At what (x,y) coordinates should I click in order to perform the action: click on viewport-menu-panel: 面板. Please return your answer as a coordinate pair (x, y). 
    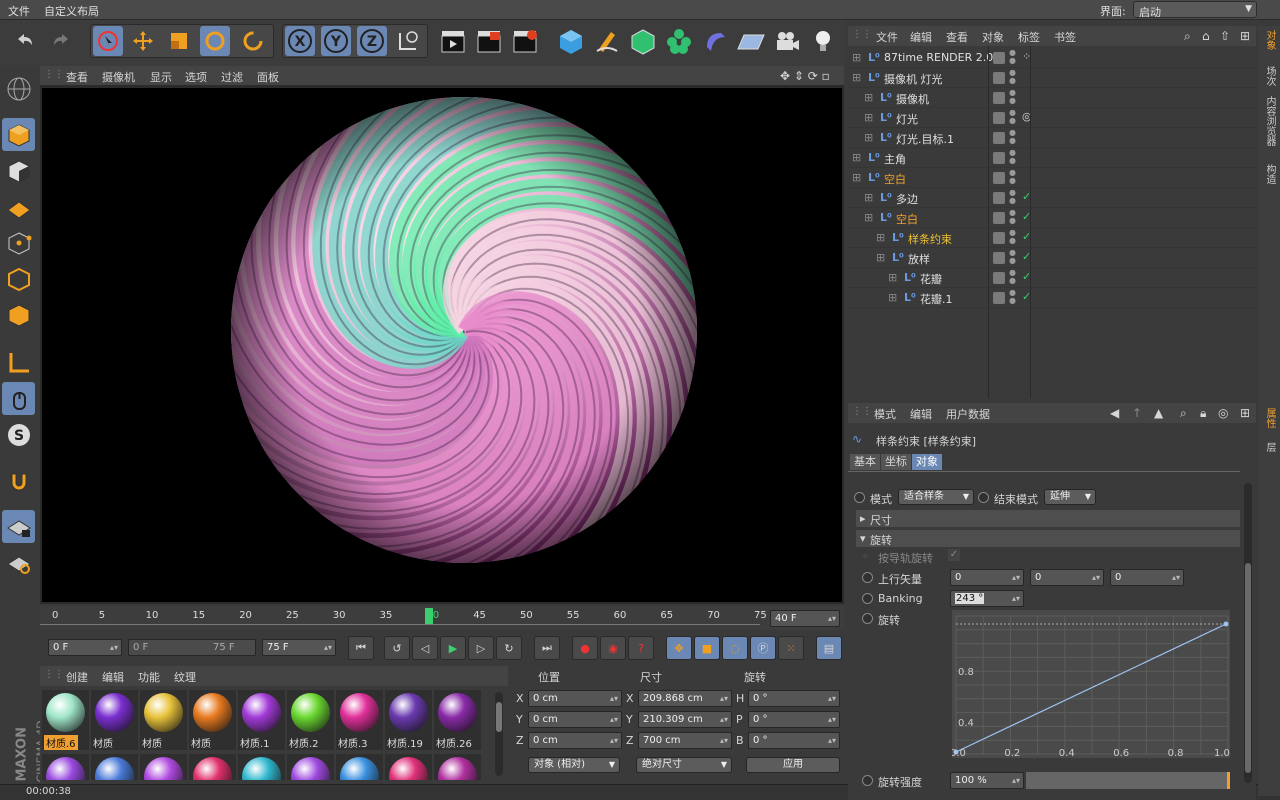
    Looking at the image, I should click on (268, 77).